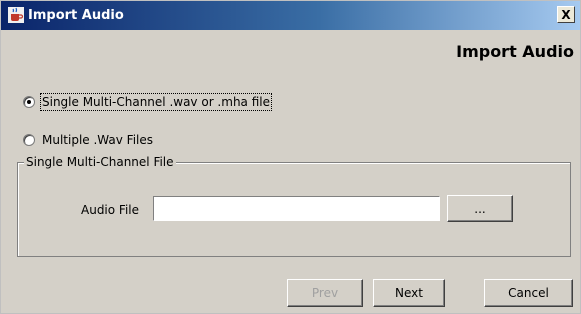 This screenshot has height=314, width=581. What do you see at coordinates (156, 102) in the screenshot?
I see `single-file-option-label: Single Multi-Channel .wav or .mha file` at bounding box center [156, 102].